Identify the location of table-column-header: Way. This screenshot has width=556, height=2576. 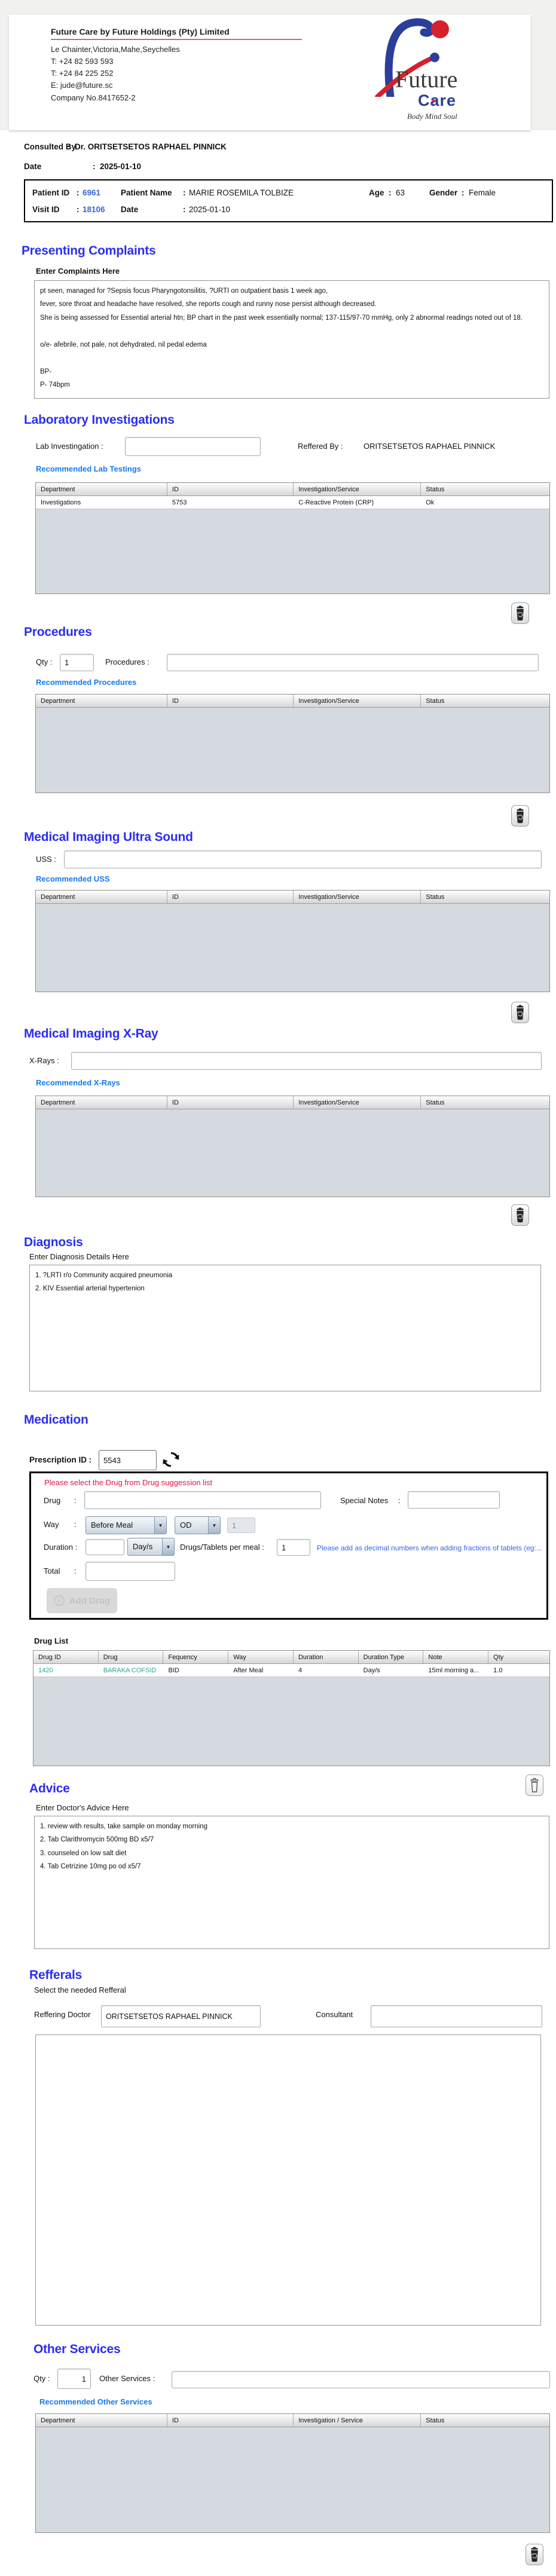
(261, 1657).